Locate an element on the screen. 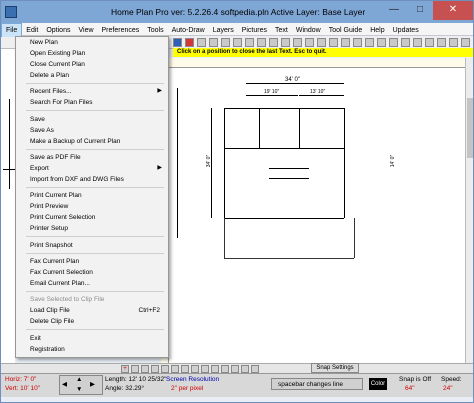 This screenshot has width=474, height=403. menu-auto-draw: Auto-Draw is located at coordinates (188, 30).